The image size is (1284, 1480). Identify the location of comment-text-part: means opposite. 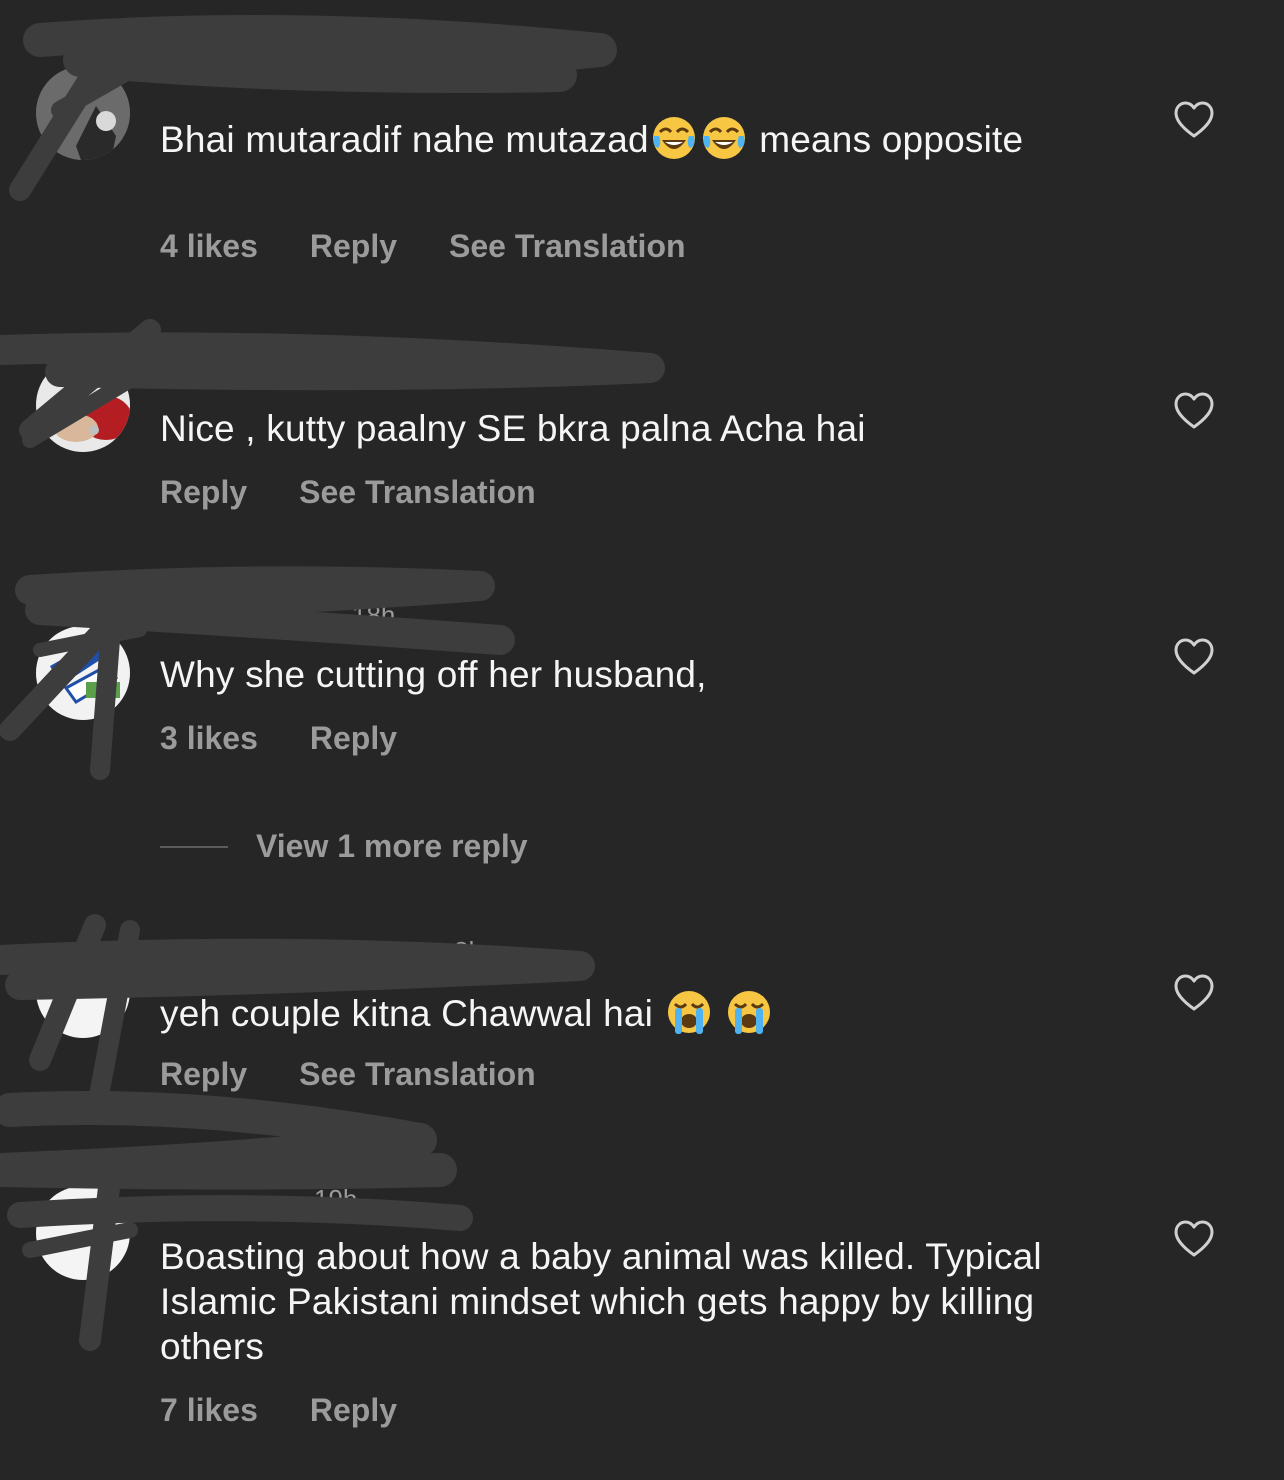
(891, 139).